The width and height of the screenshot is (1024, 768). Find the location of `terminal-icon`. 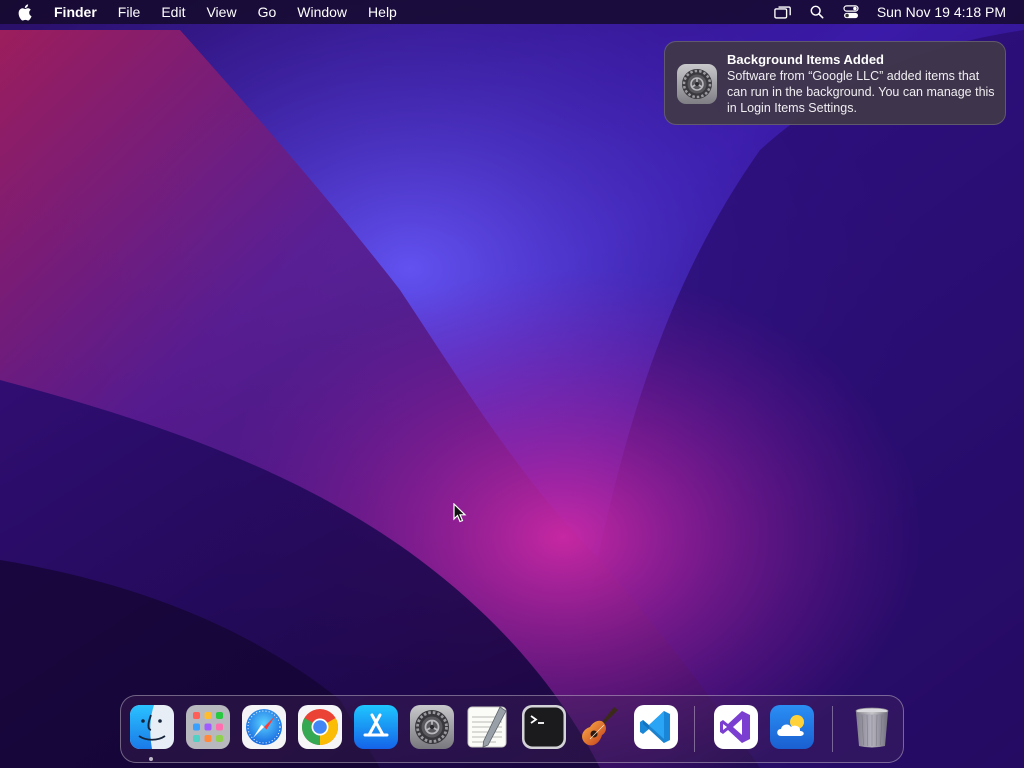

terminal-icon is located at coordinates (544, 727).